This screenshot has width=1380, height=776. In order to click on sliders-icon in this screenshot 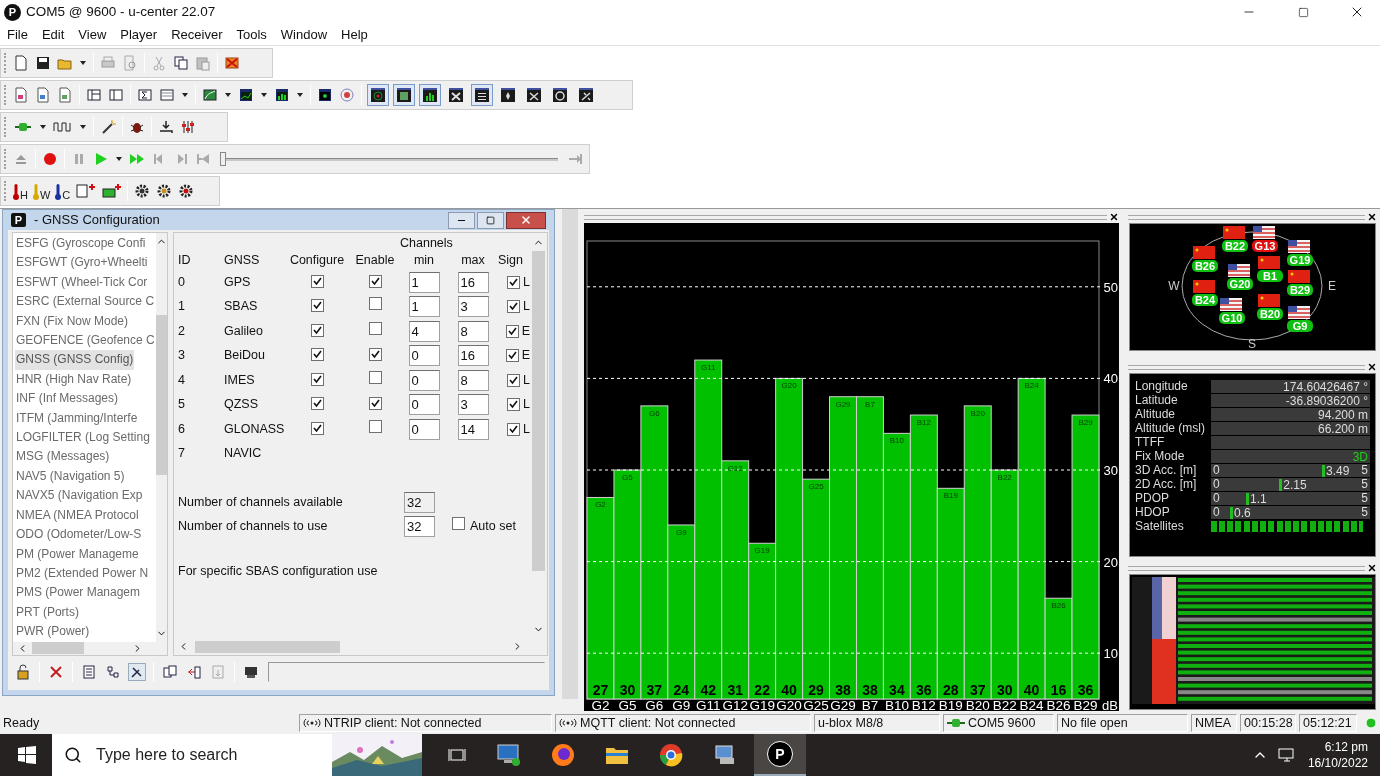, I will do `click(188, 127)`.